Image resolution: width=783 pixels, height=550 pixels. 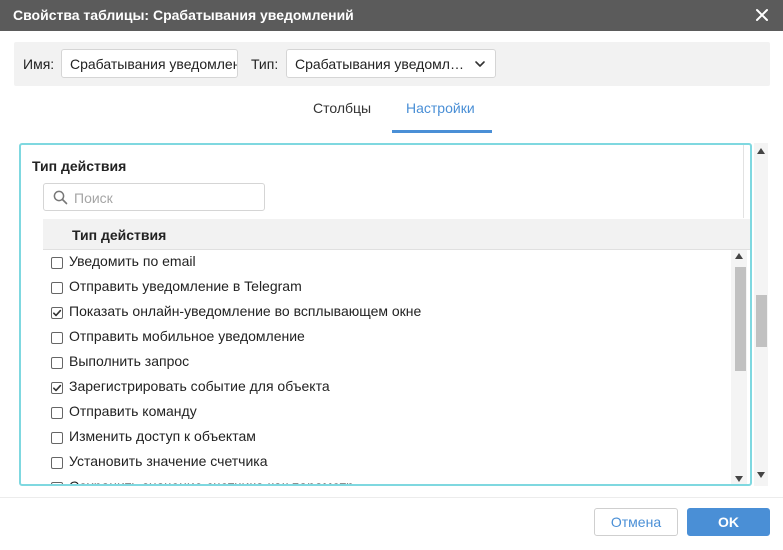 I want to click on type-select-value: Срабатывания уведомлений, so click(x=381, y=64).